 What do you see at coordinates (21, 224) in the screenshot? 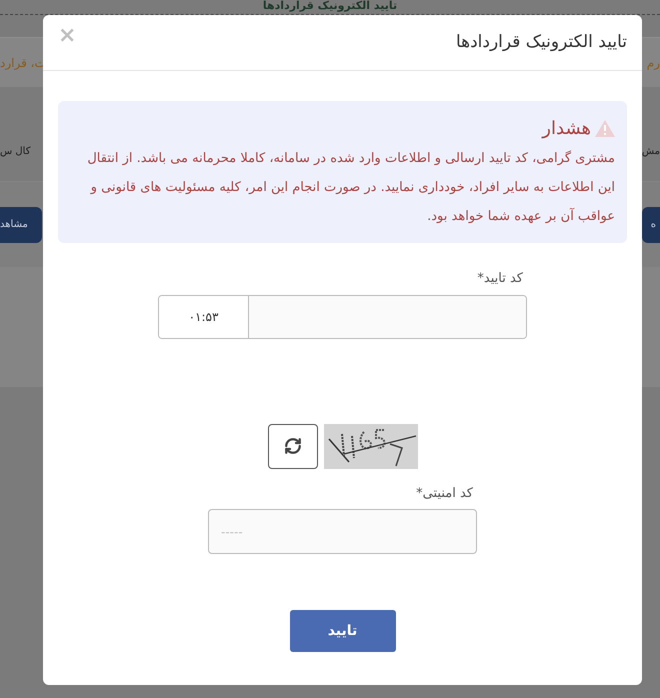
I see `view-button: مشاهد` at bounding box center [21, 224].